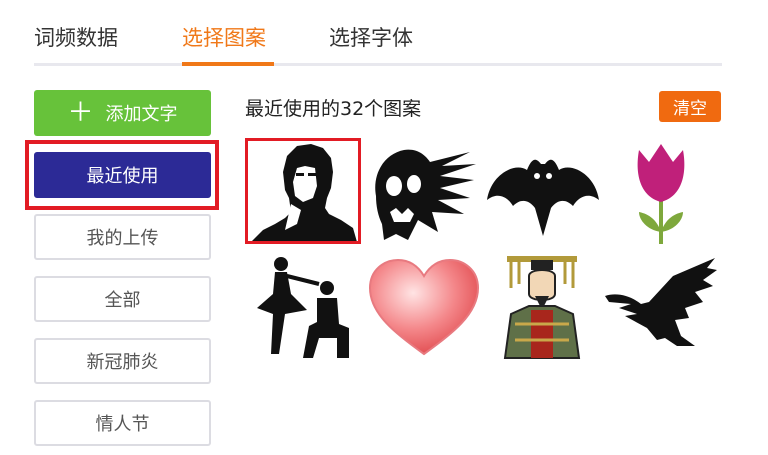 The height and width of the screenshot is (455, 768). I want to click on sidebar-item-label: 全部, so click(122, 300).